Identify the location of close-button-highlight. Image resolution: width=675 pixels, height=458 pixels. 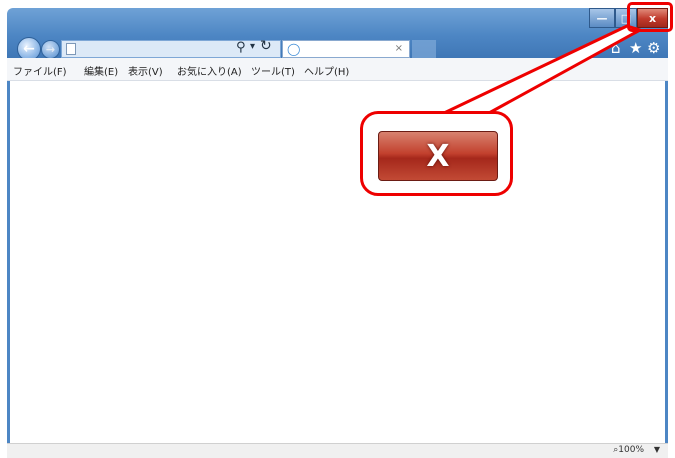
(650, 17).